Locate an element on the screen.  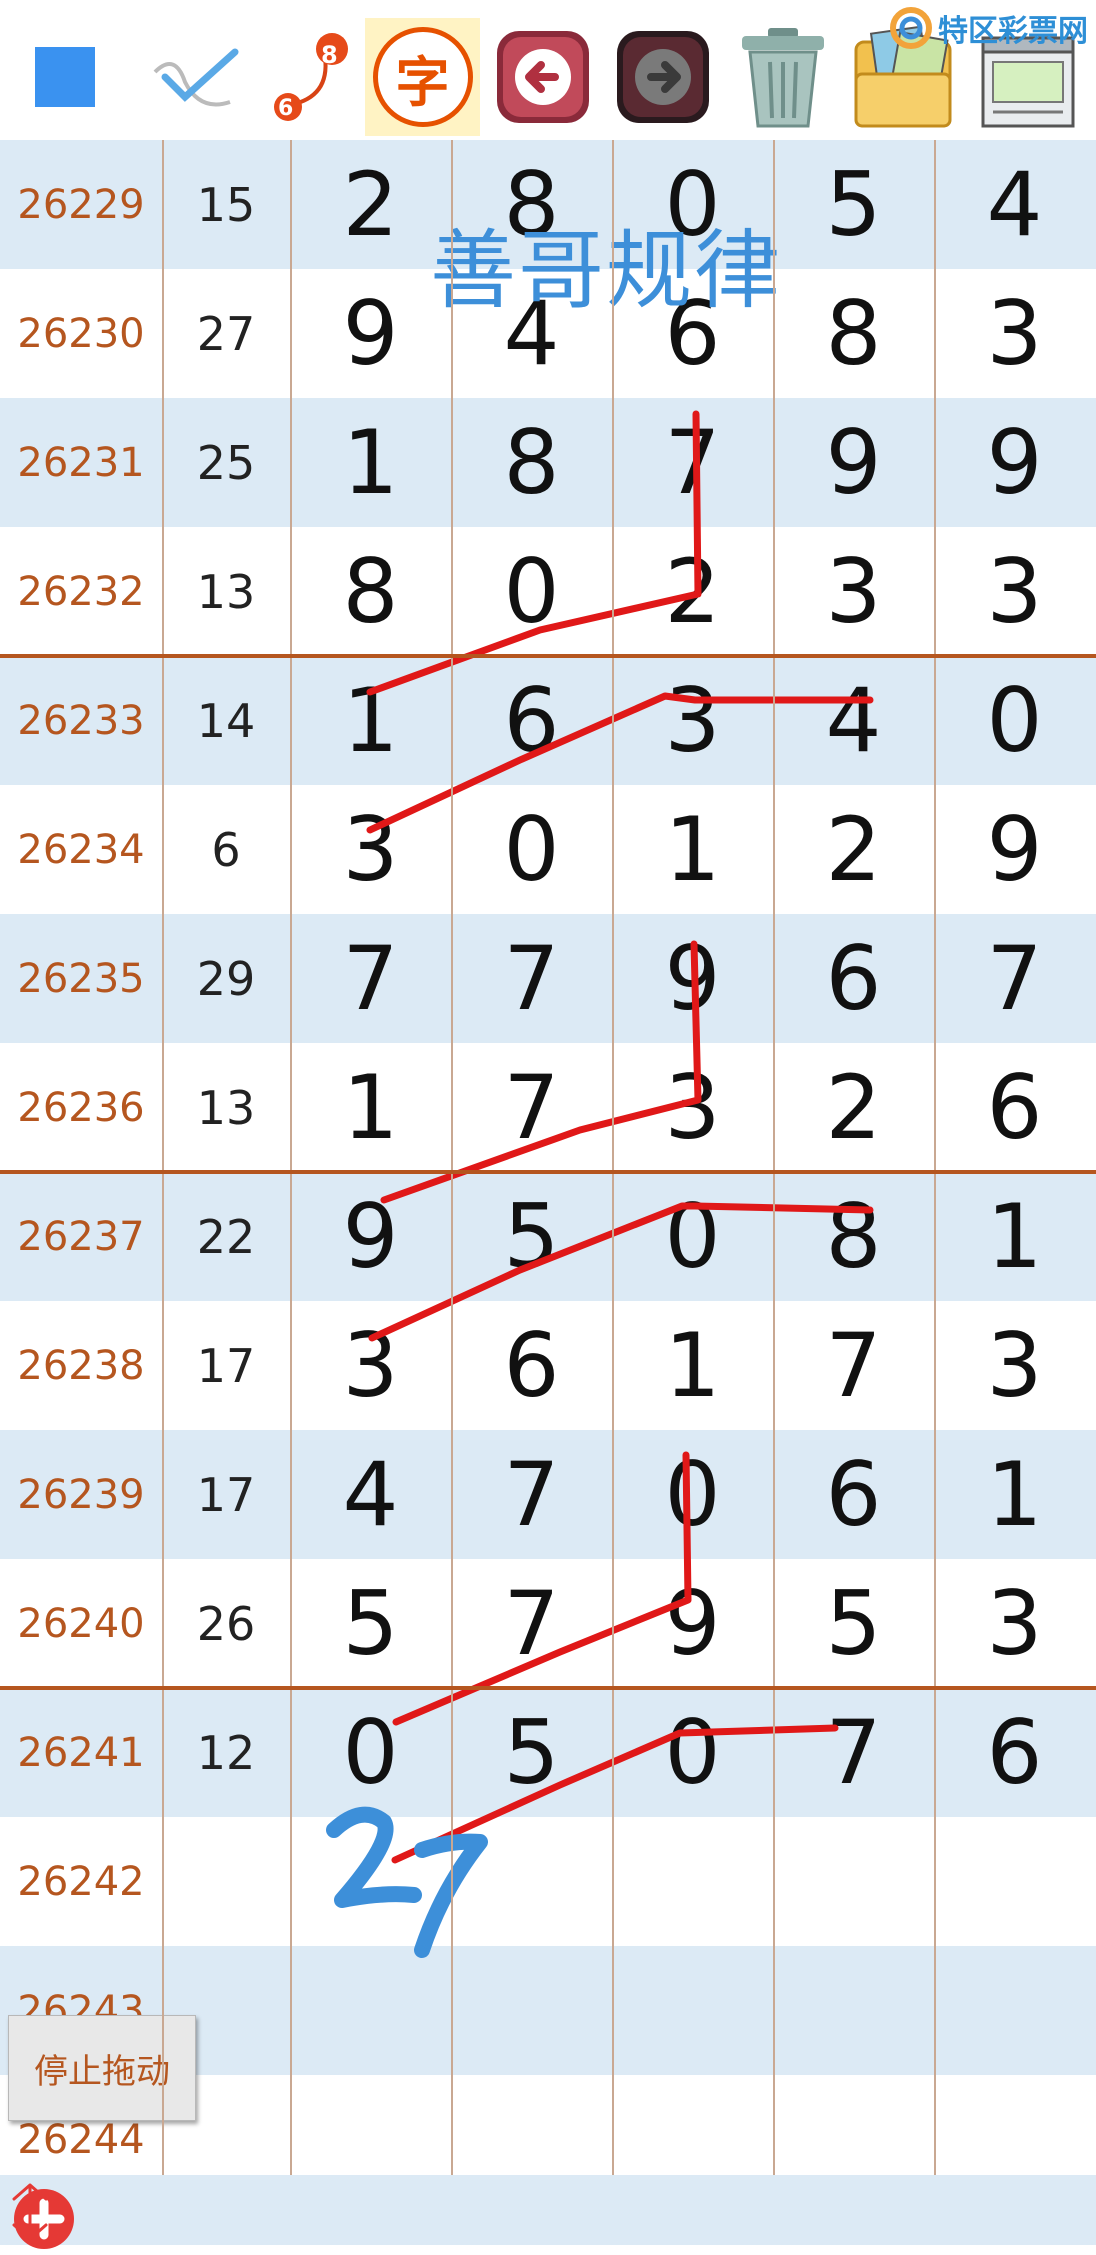
bottom-bar is located at coordinates (548, 2212).